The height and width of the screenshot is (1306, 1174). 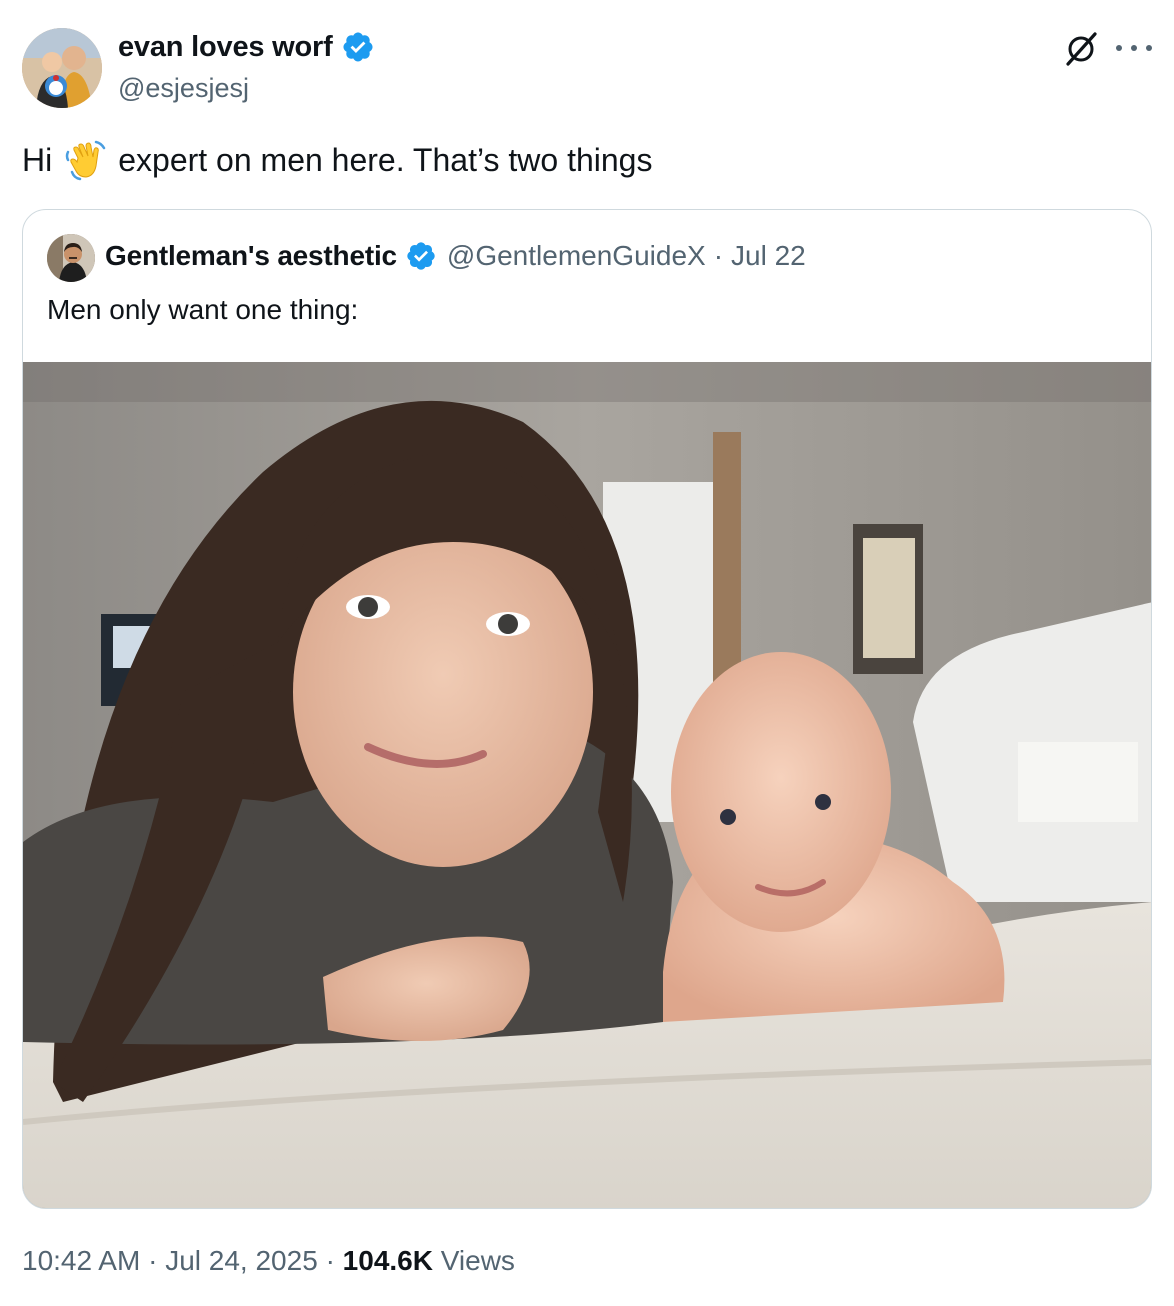 I want to click on quoted-author-avatar, so click(x=71, y=258).